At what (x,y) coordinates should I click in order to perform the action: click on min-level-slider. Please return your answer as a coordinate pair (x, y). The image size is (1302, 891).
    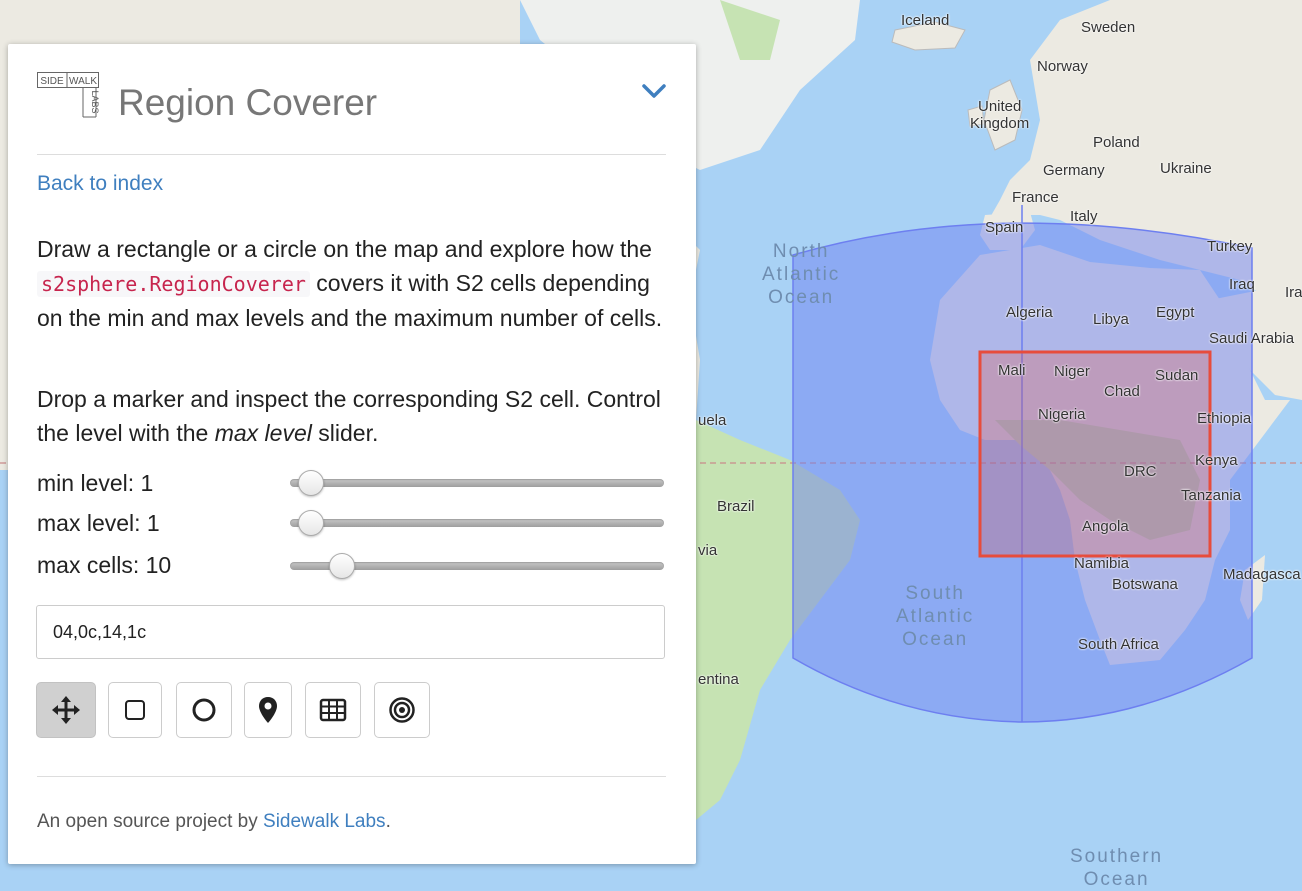
    Looking at the image, I should click on (477, 483).